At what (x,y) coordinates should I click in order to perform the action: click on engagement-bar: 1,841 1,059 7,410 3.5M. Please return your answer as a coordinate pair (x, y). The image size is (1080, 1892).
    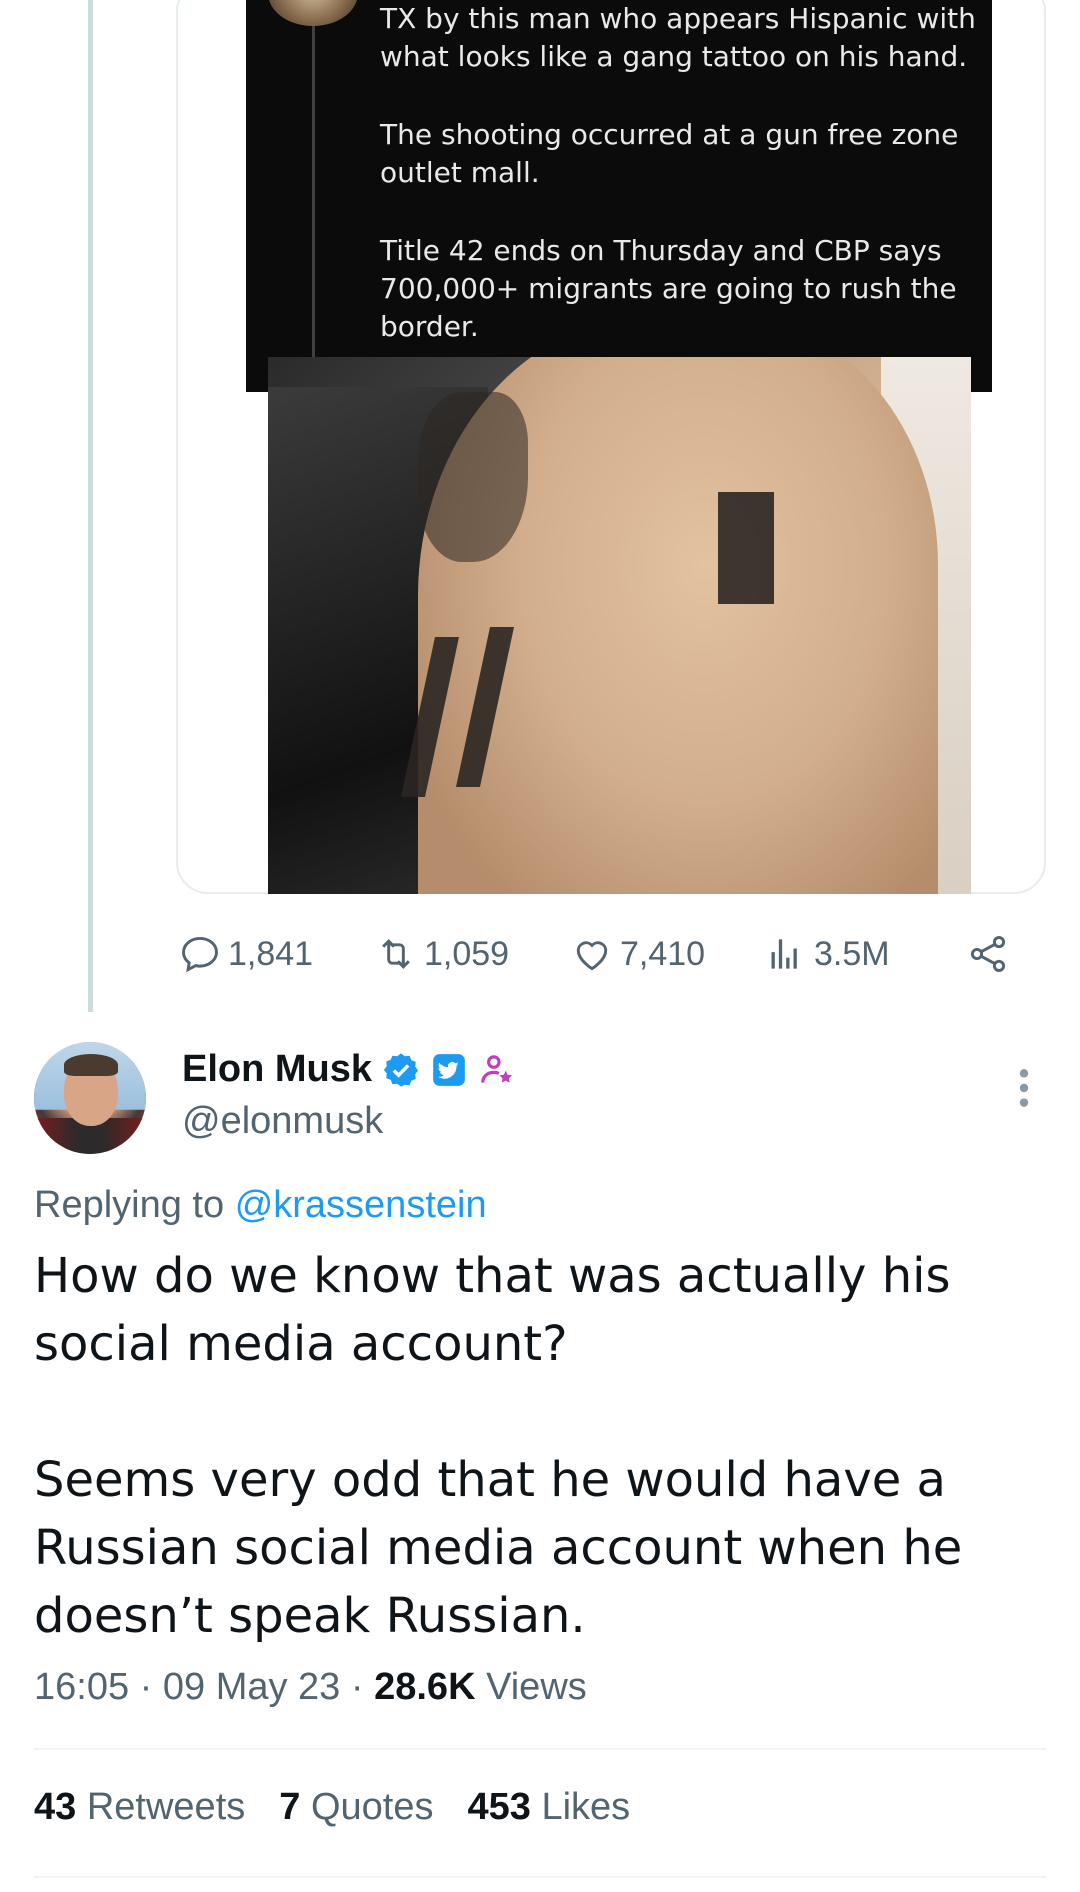
    Looking at the image, I should click on (598, 954).